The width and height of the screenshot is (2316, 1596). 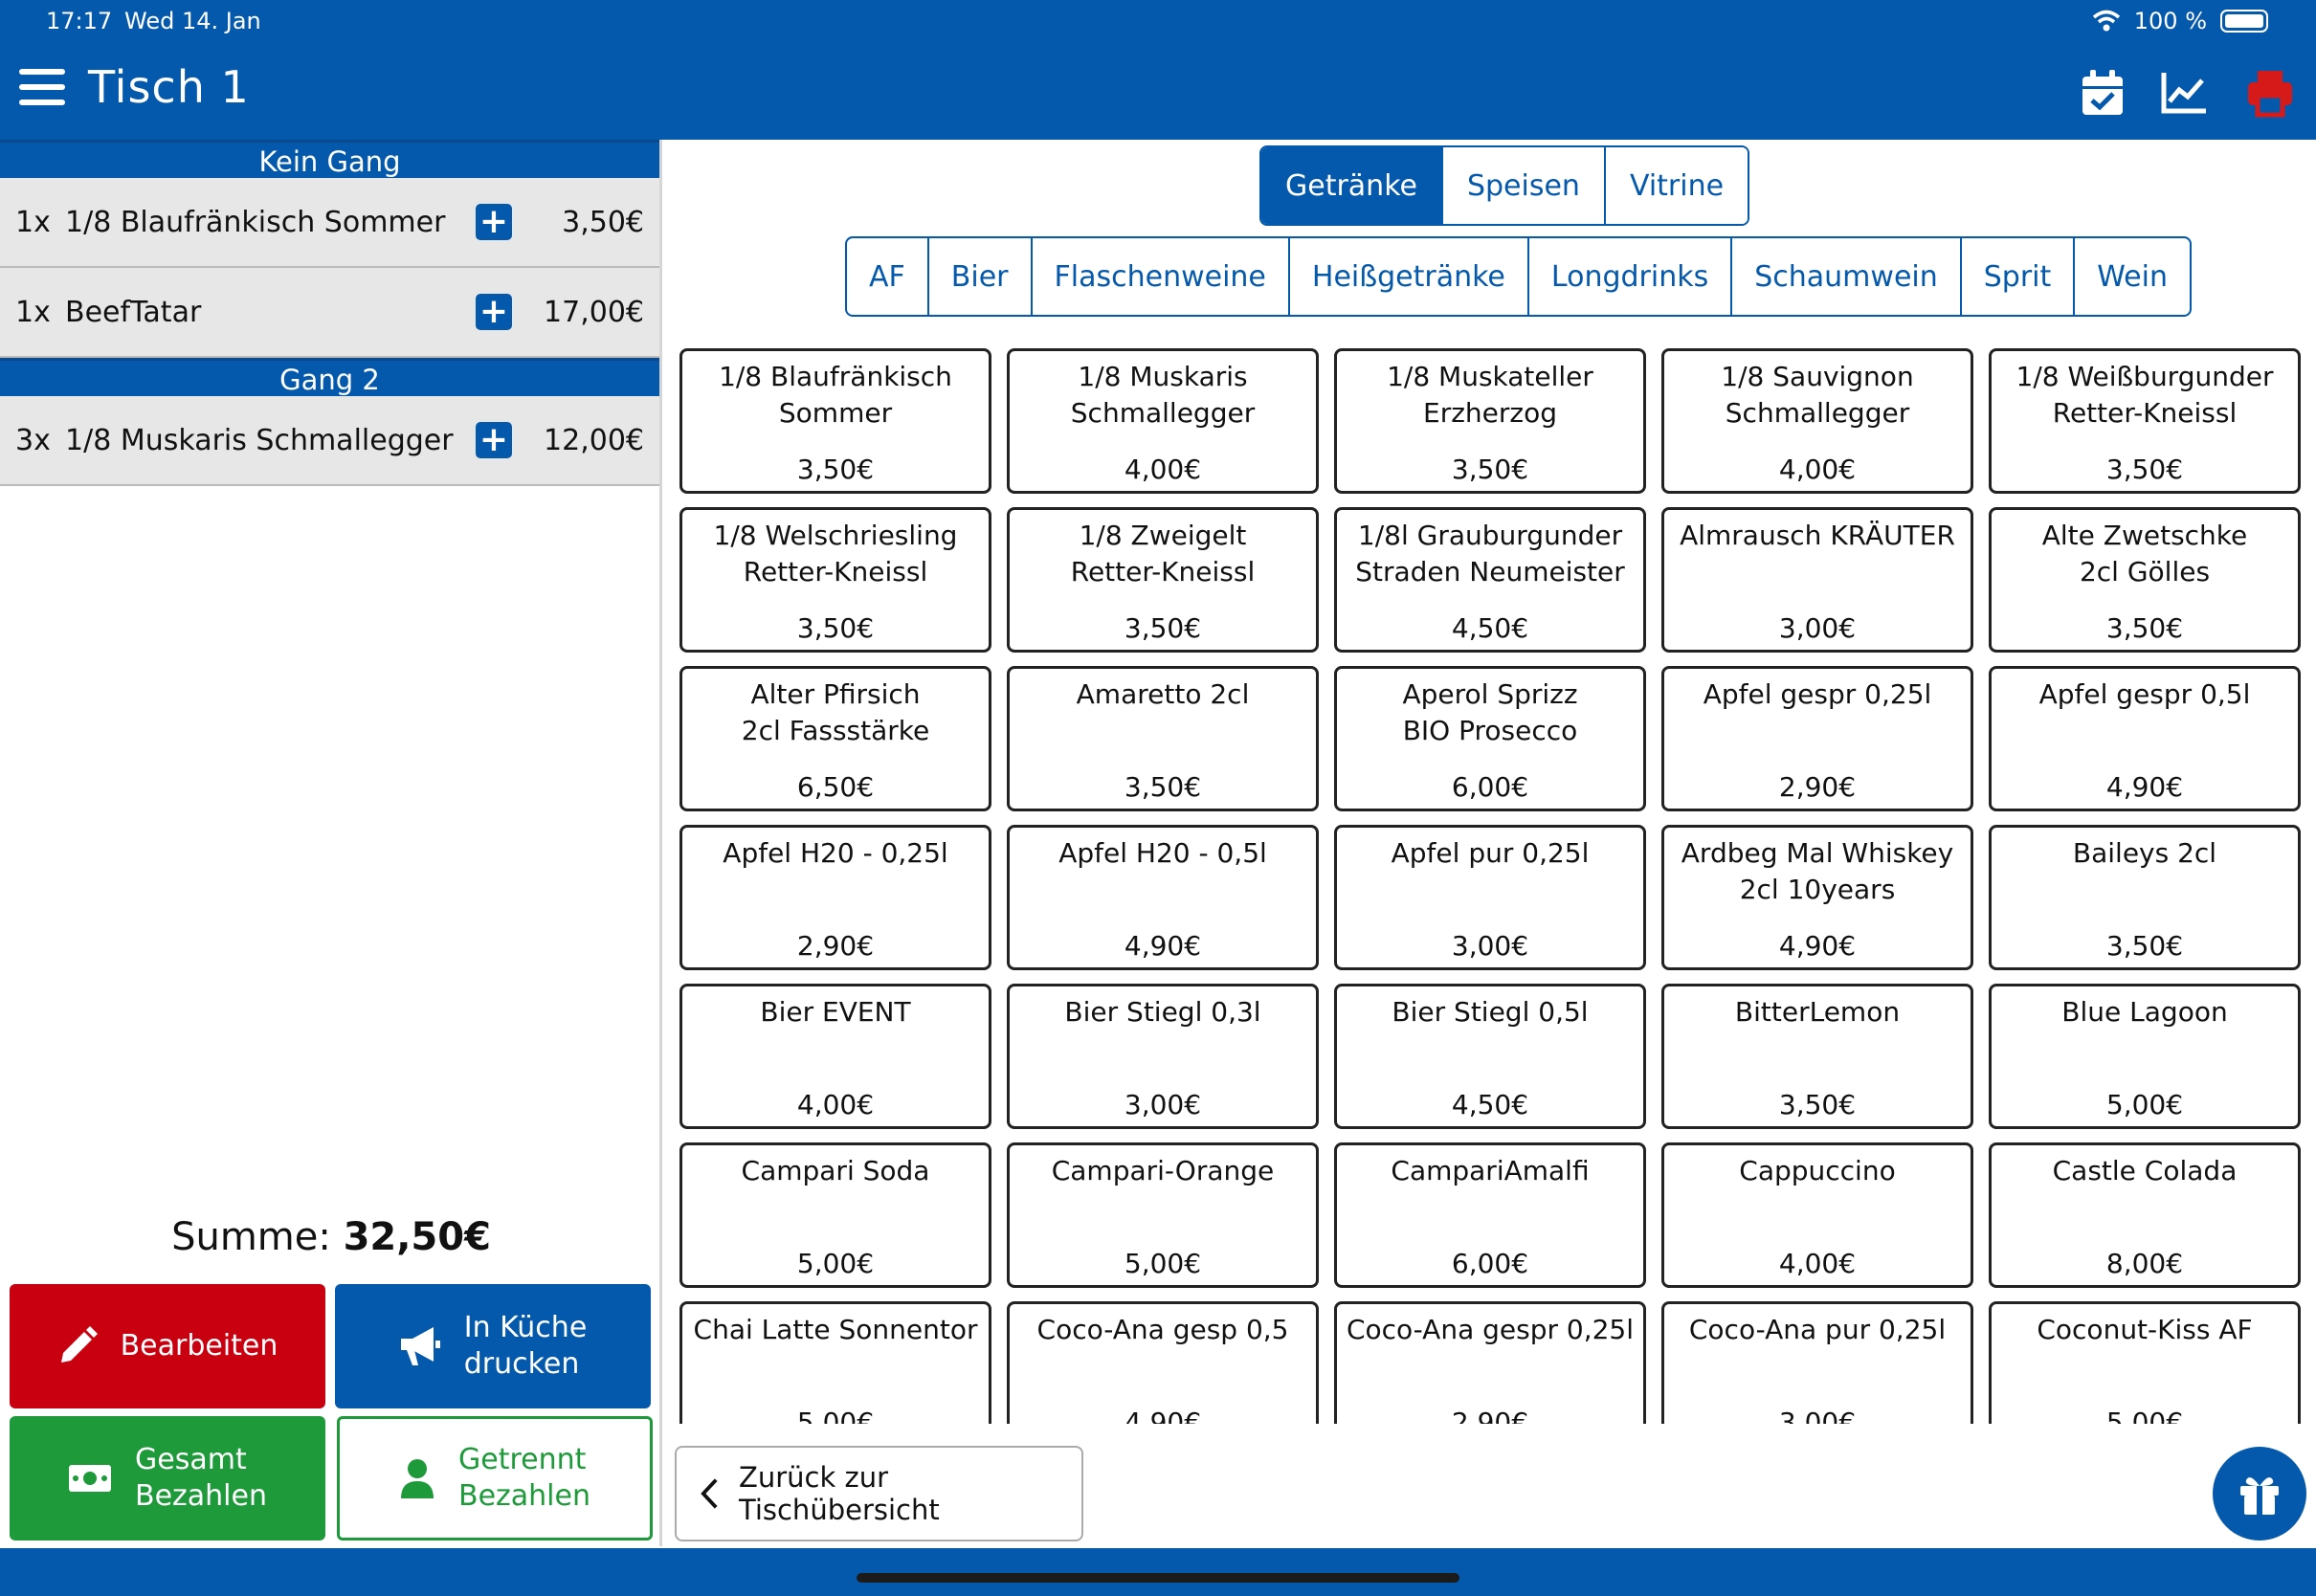 I want to click on product-name: Almrausch KRÄUTER, so click(x=1817, y=536).